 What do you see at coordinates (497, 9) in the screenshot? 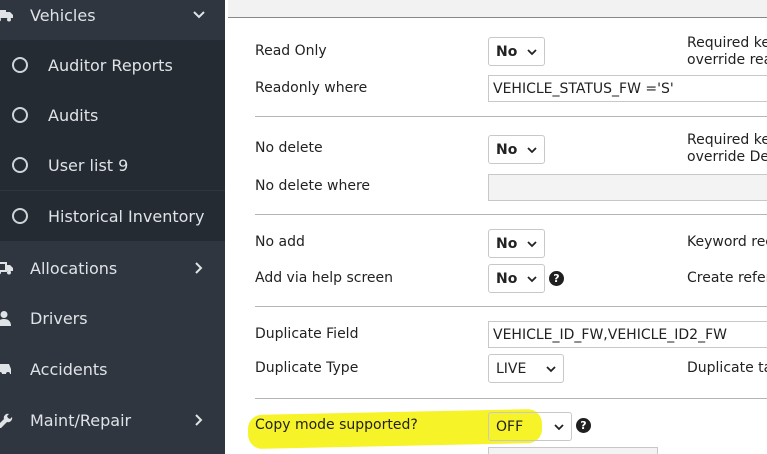
I see `top-bar` at bounding box center [497, 9].